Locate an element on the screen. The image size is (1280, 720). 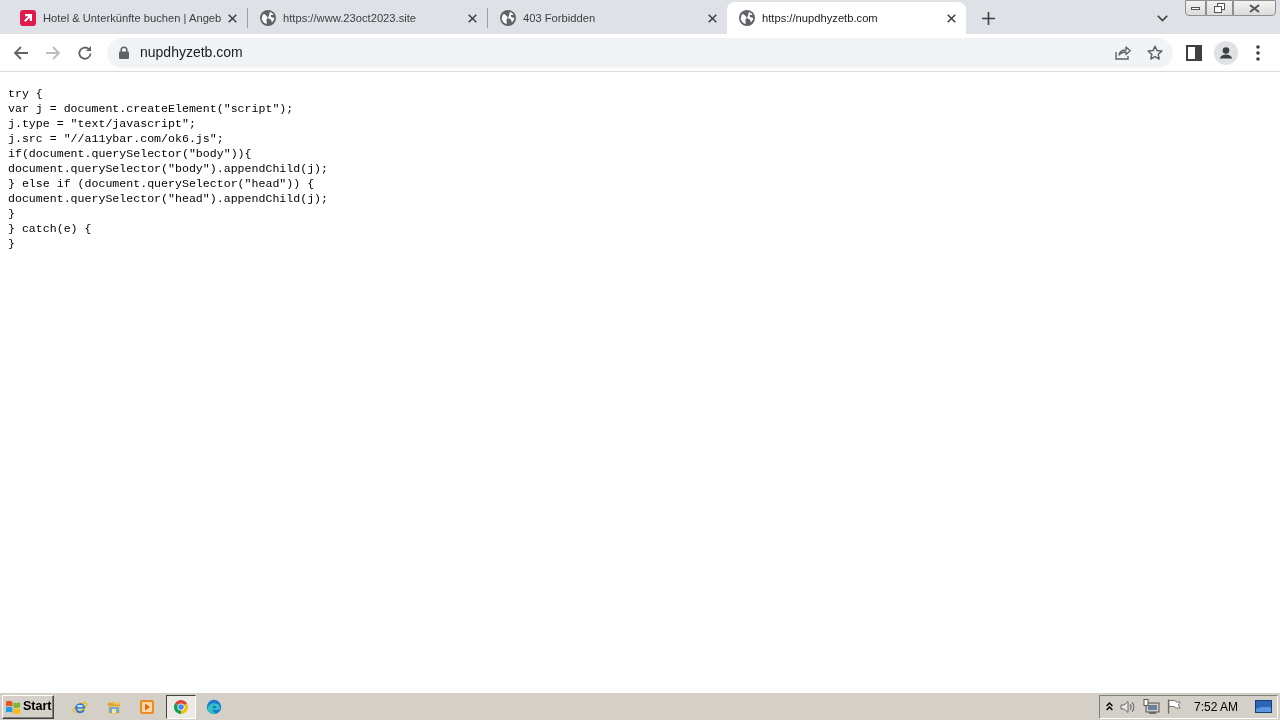
desktop-icon is located at coordinates (1263, 706).